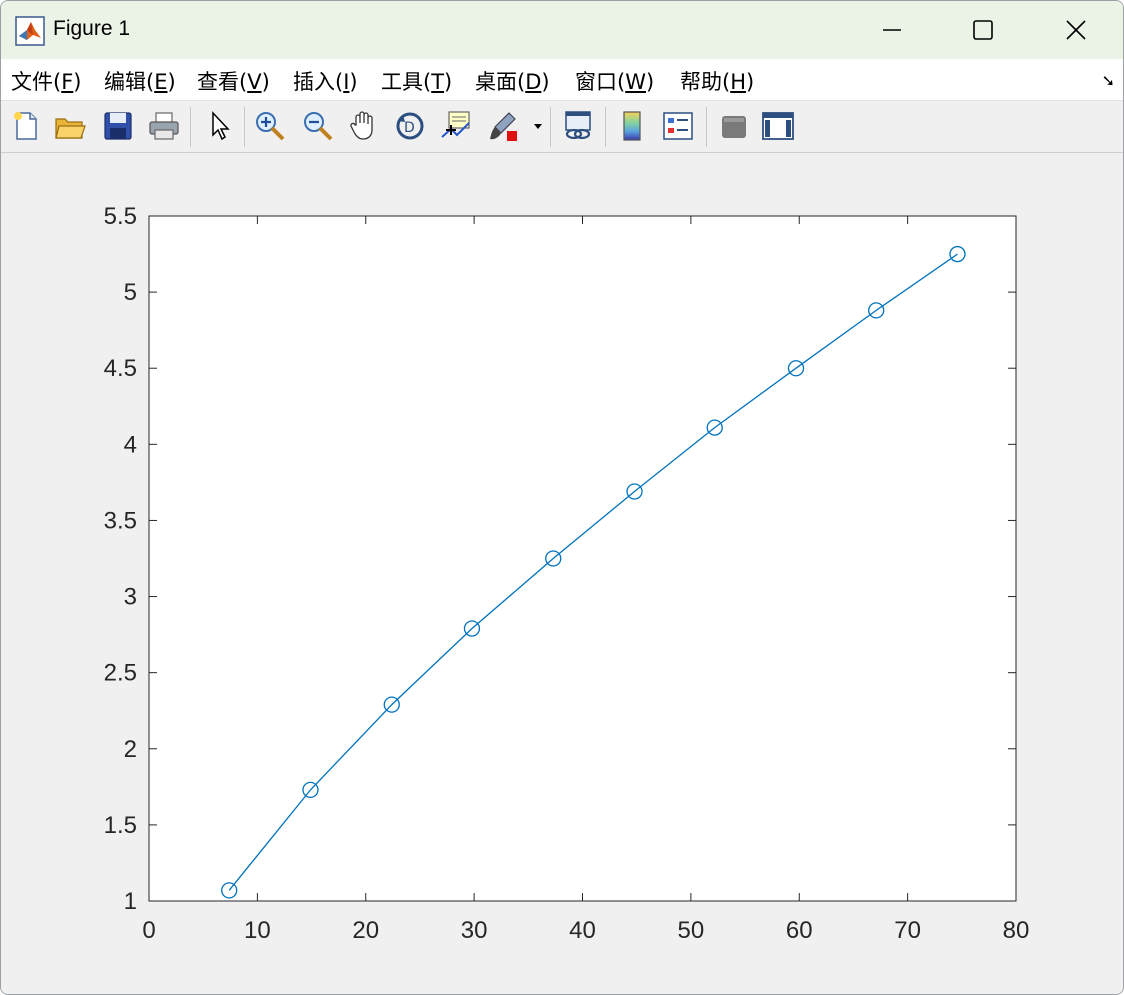 The image size is (1124, 995). What do you see at coordinates (364, 126) in the screenshot?
I see `pan-hand-icon` at bounding box center [364, 126].